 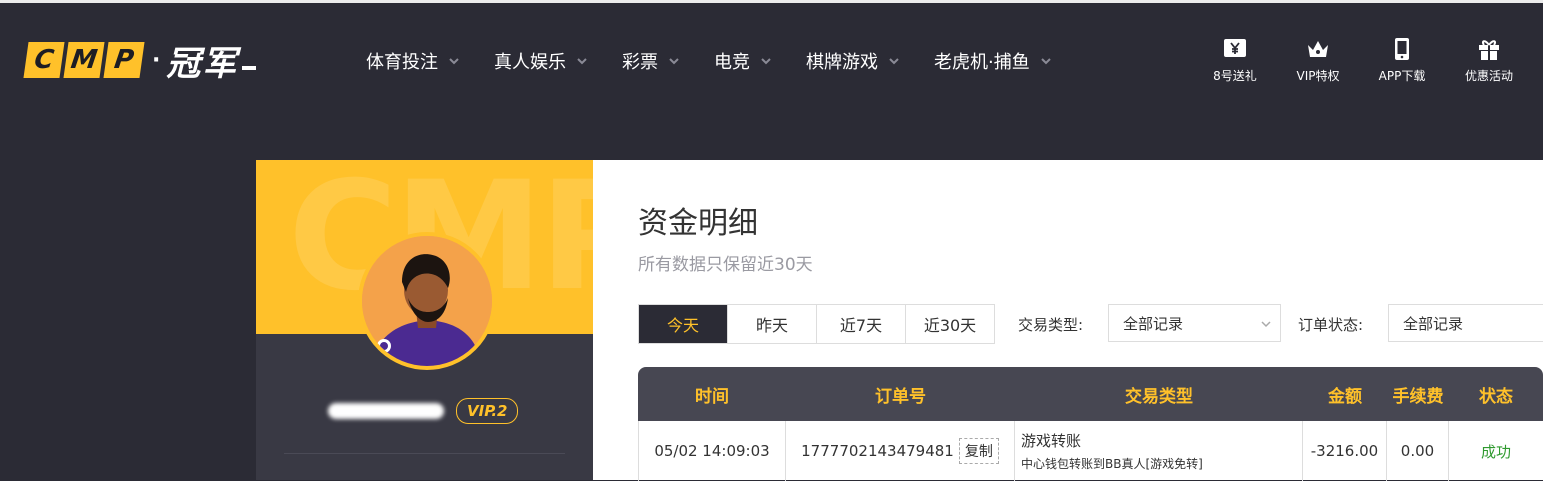 I want to click on transaction-type-label: 交易类型:, so click(x=1051, y=325).